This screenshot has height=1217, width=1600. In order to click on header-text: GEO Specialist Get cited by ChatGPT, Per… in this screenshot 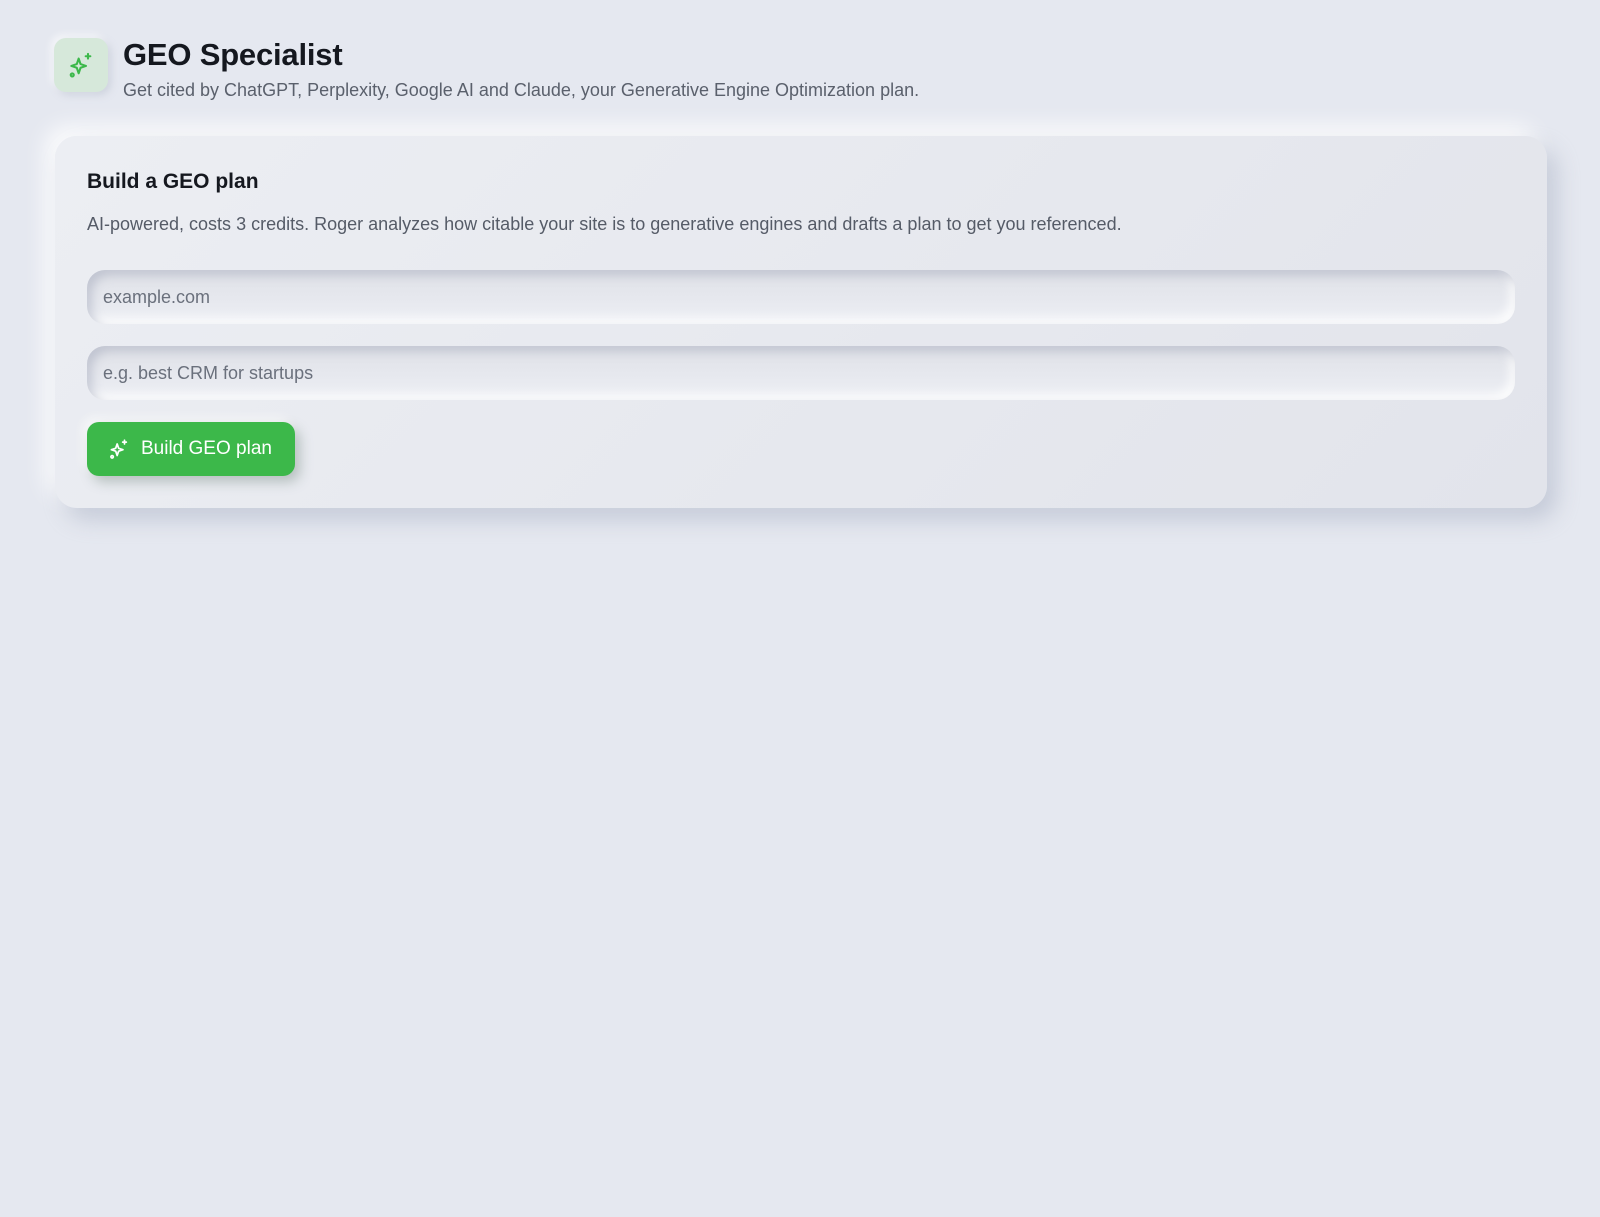, I will do `click(521, 70)`.